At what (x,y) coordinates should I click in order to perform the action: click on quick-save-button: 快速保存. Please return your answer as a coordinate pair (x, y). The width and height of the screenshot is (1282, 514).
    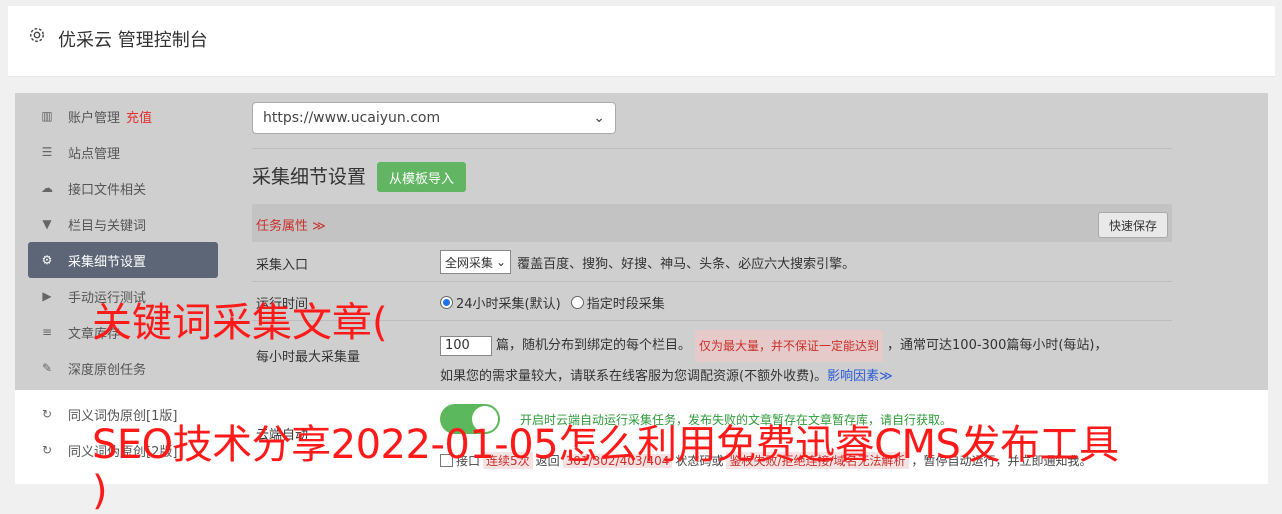
    Looking at the image, I should click on (1132, 225).